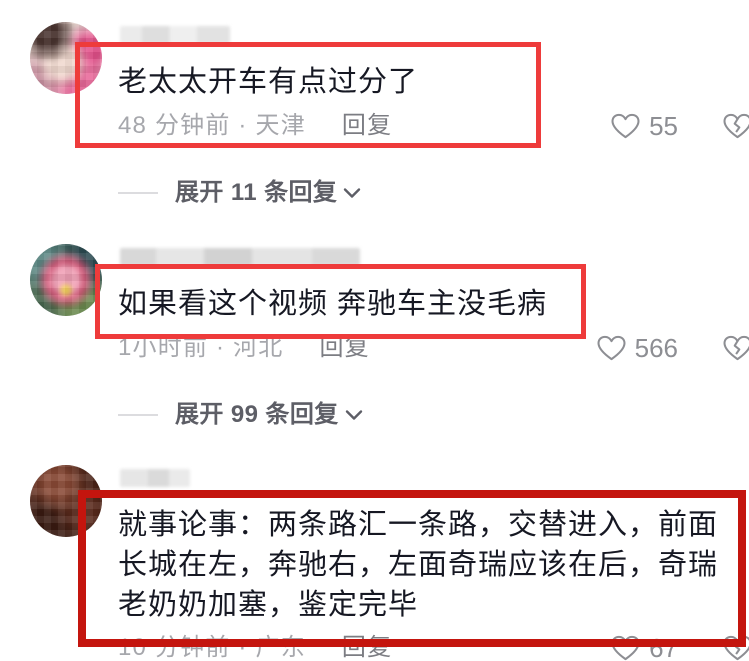  What do you see at coordinates (644, 648) in the screenshot?
I see `like-button: 67` at bounding box center [644, 648].